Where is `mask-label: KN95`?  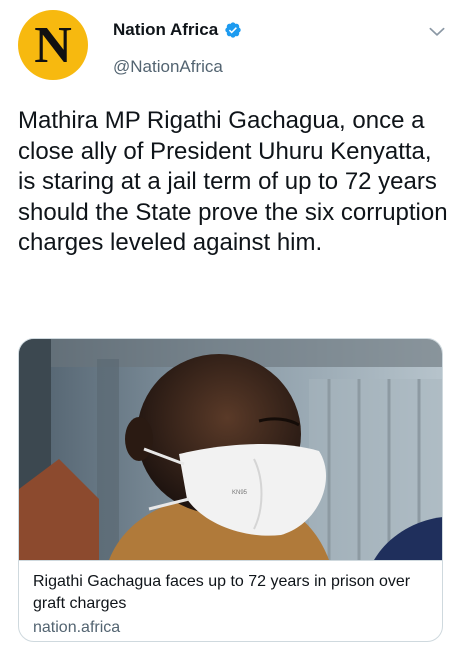
mask-label: KN95 is located at coordinates (240, 493).